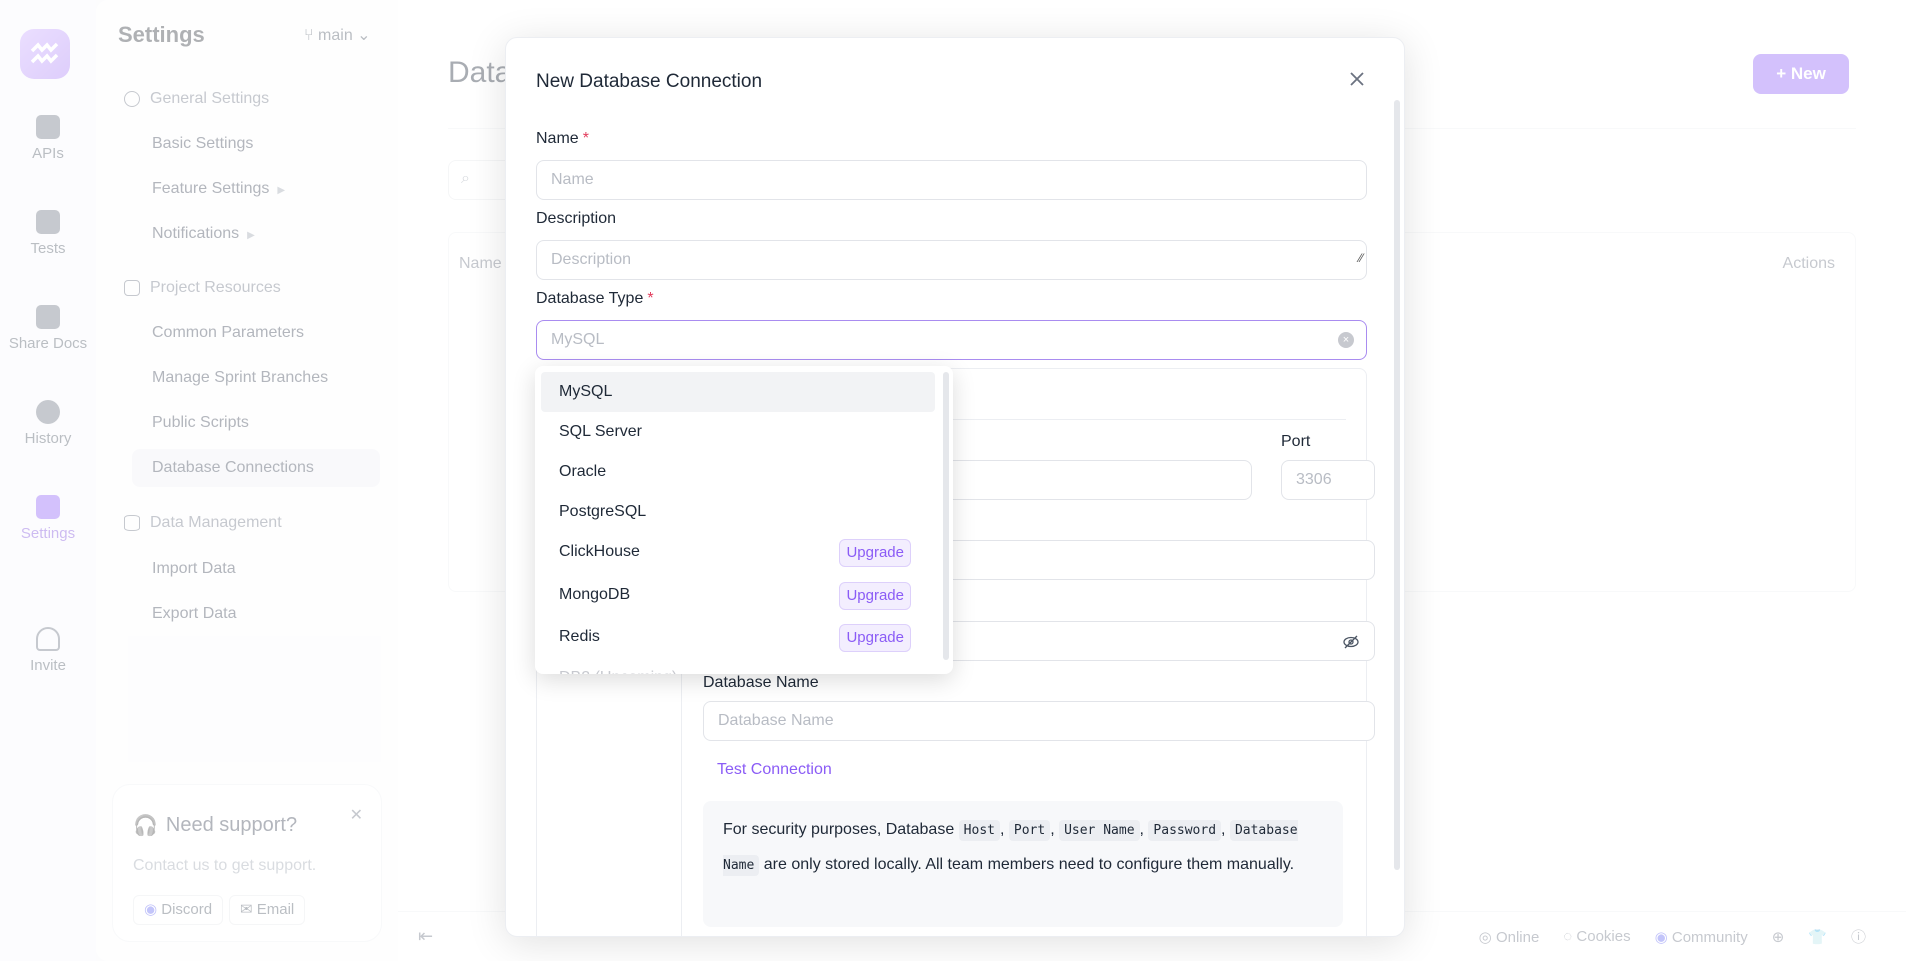 The width and height of the screenshot is (1906, 961). I want to click on option-redis: Redis Upgrade, so click(738, 637).